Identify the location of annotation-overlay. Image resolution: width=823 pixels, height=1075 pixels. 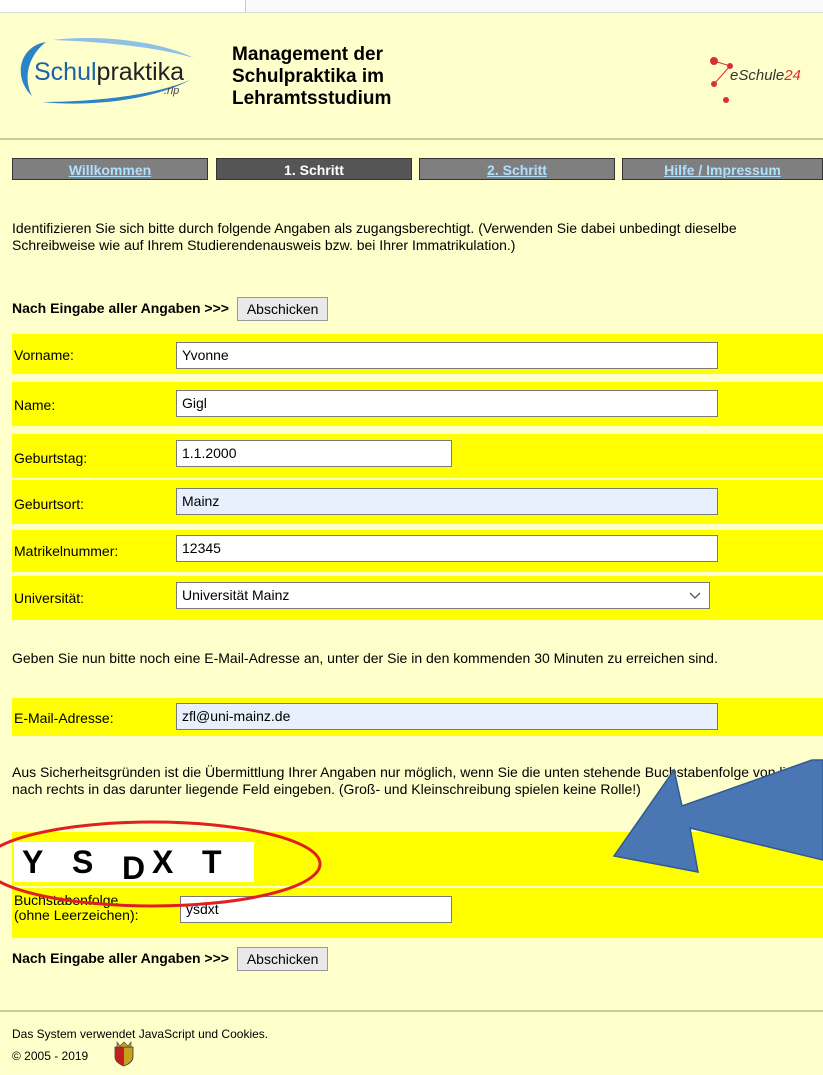
(411, 833).